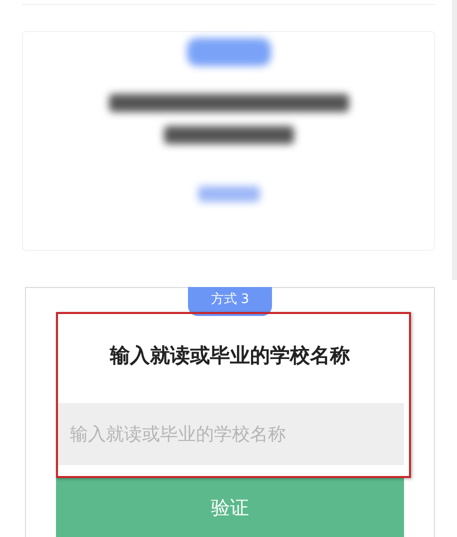  What do you see at coordinates (230, 355) in the screenshot?
I see `method-title: 输入就读或毕业的学校名称` at bounding box center [230, 355].